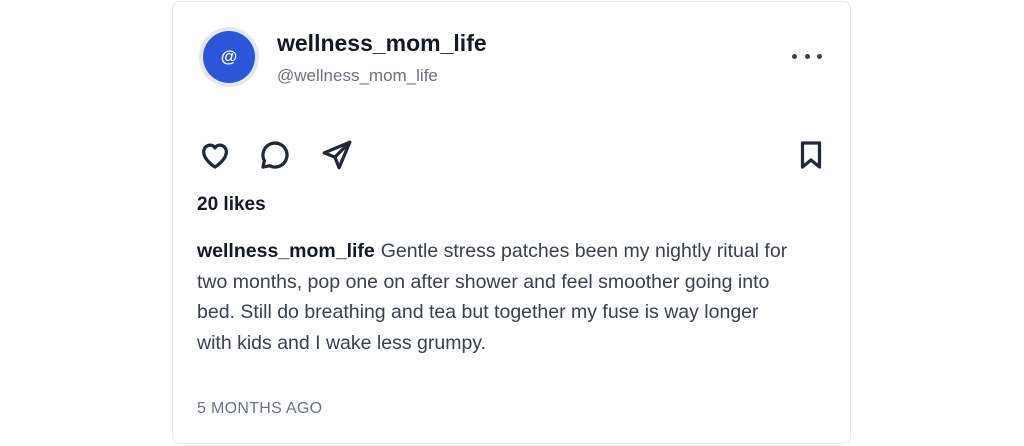 The width and height of the screenshot is (1024, 446). I want to click on save-button, so click(811, 155).